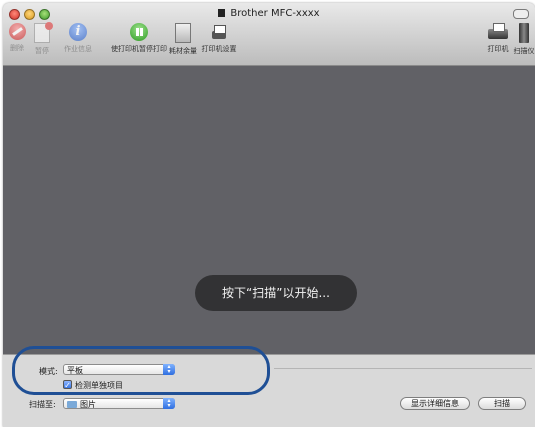 Image resolution: width=535 pixels, height=427 pixels. Describe the element at coordinates (219, 32) in the screenshot. I see `printer-setup-icon` at that location.